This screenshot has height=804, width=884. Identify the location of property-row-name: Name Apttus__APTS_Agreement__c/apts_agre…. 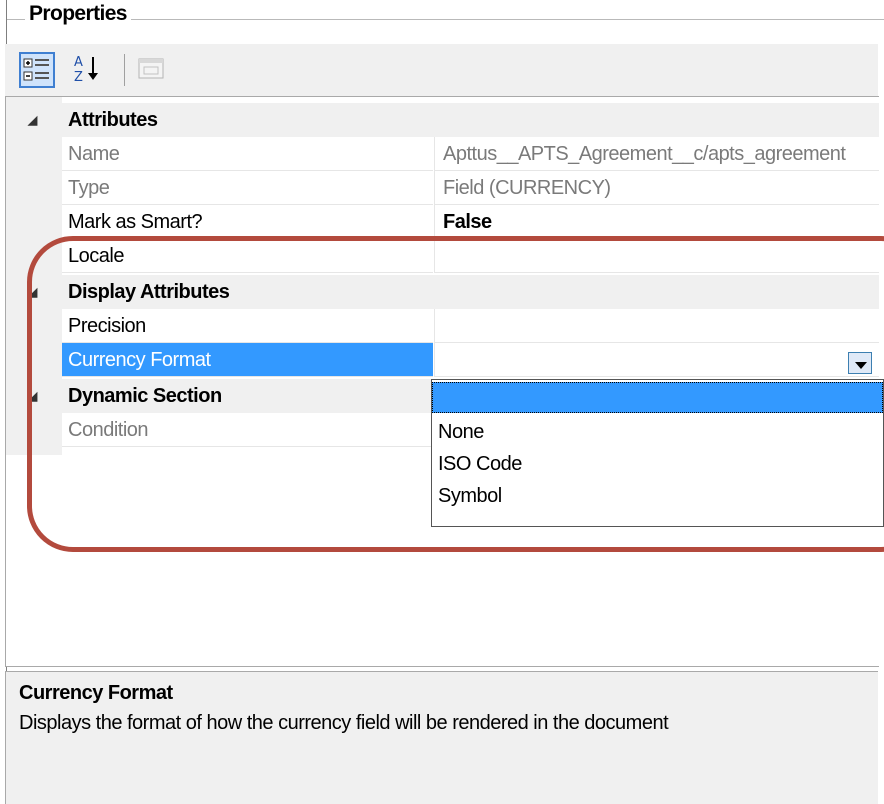
(442, 154).